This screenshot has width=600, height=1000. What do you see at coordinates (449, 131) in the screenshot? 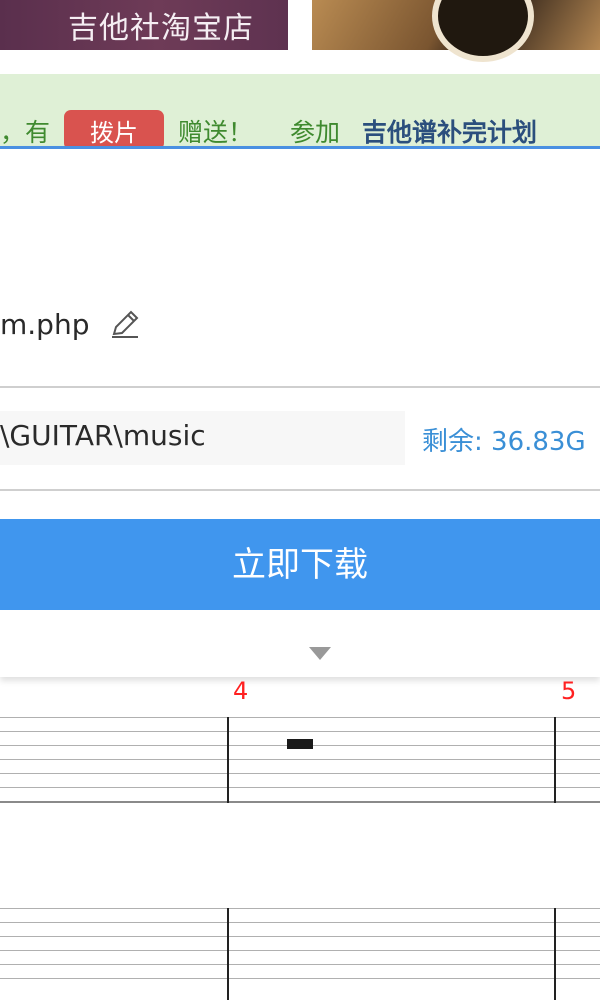
I see `completion-plan-link: 吉他谱补完计划` at bounding box center [449, 131].